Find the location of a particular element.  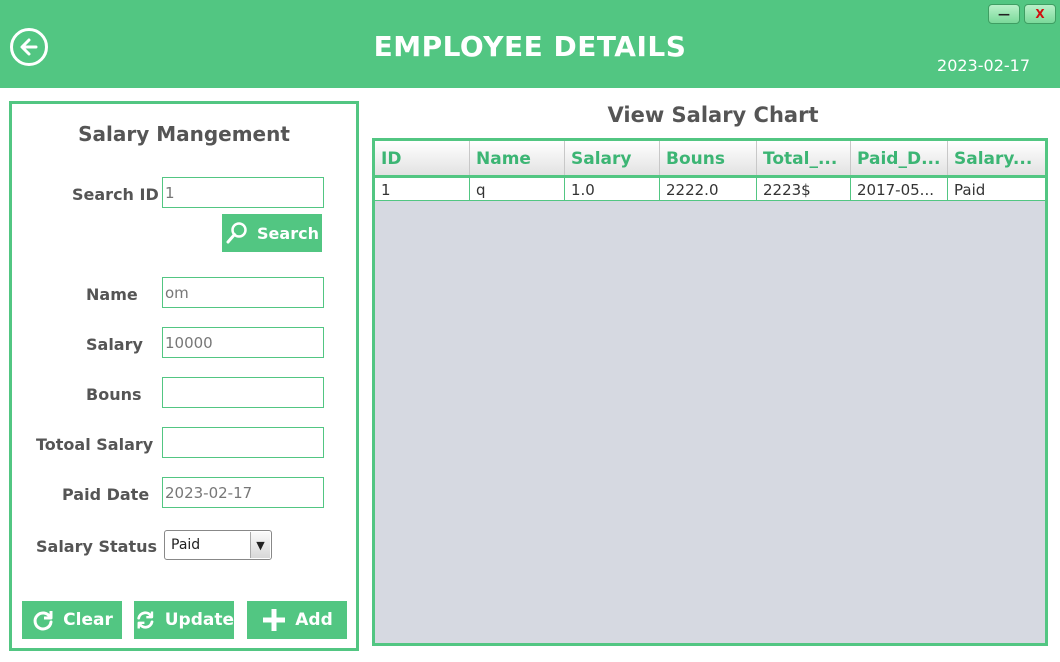

clear-button: Clear is located at coordinates (72, 620).